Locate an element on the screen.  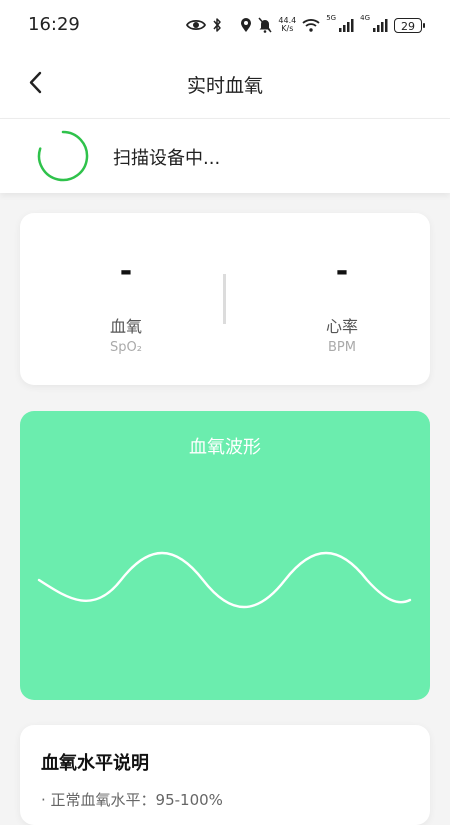
location-icon is located at coordinates (246, 25).